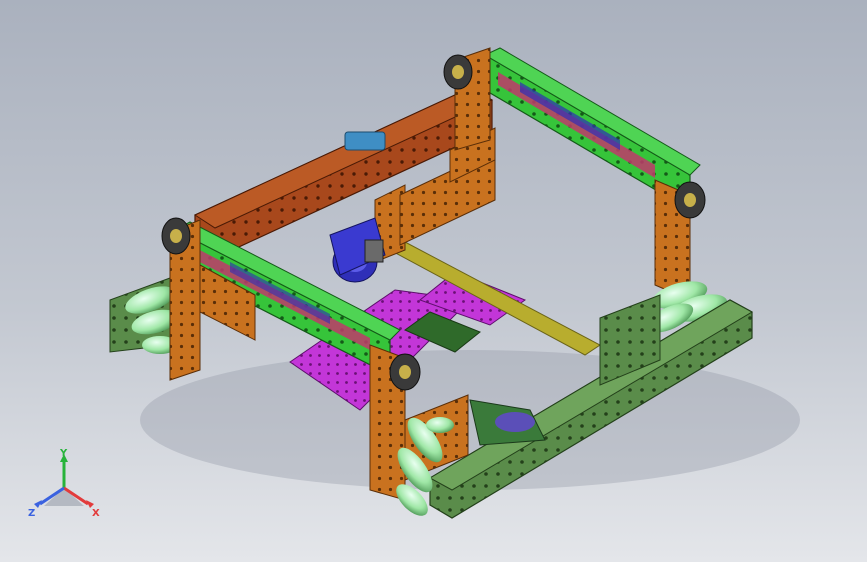  What do you see at coordinates (64, 488) in the screenshot?
I see `axis-triad: Y X Z` at bounding box center [64, 488].